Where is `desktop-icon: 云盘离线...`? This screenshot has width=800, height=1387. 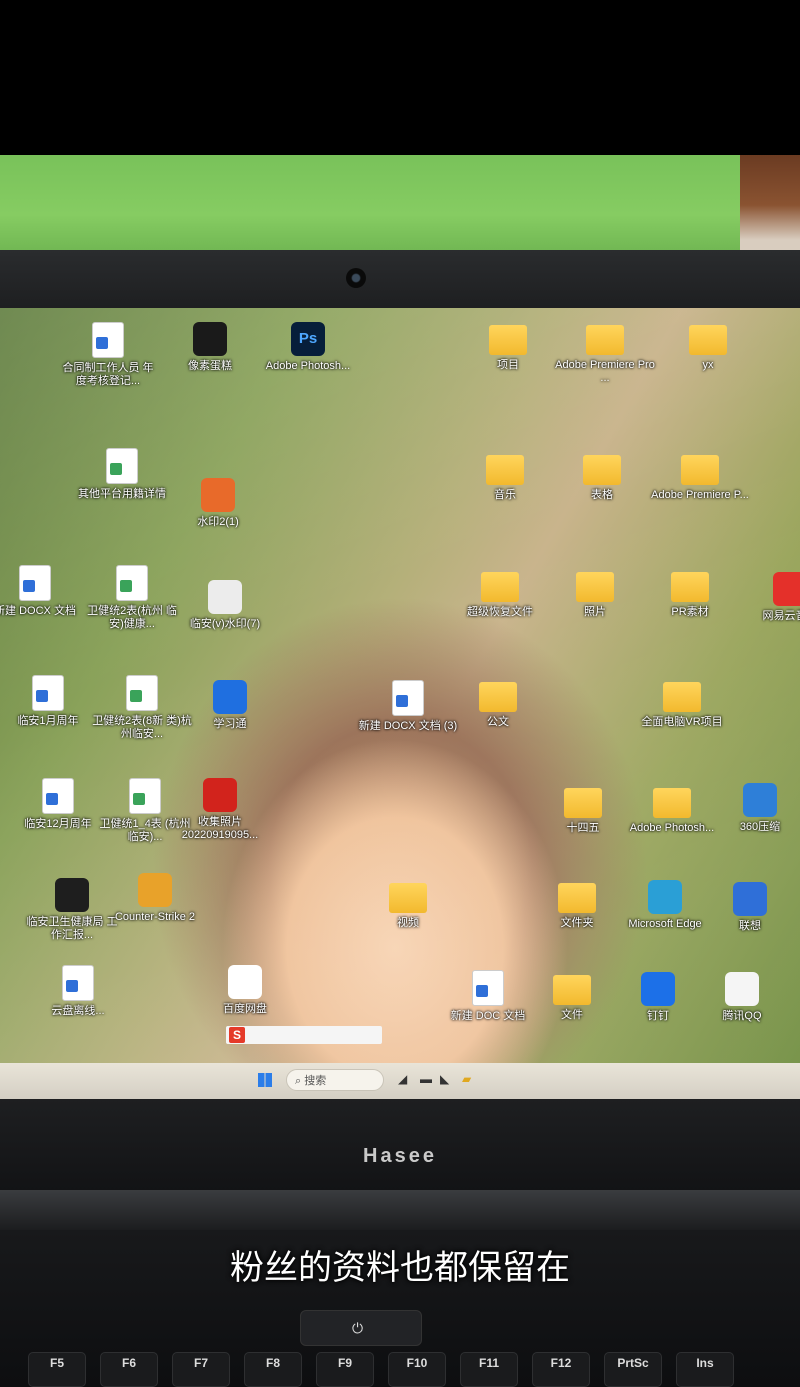 desktop-icon: 云盘离线... is located at coordinates (78, 991).